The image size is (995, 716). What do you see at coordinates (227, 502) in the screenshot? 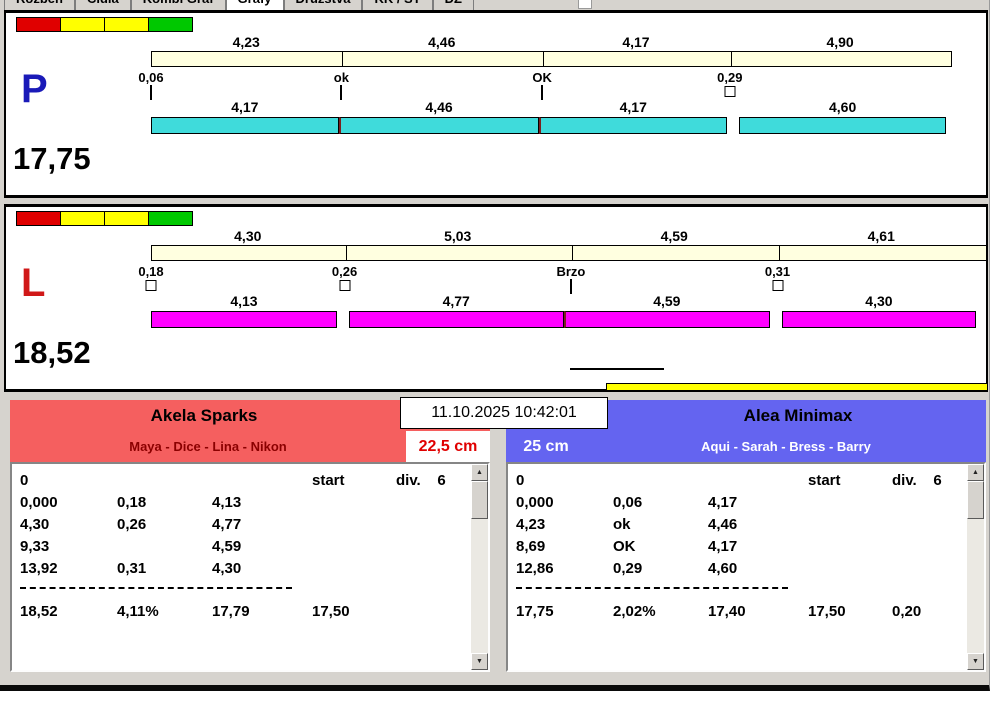
I see `result-cell: 4,13` at bounding box center [227, 502].